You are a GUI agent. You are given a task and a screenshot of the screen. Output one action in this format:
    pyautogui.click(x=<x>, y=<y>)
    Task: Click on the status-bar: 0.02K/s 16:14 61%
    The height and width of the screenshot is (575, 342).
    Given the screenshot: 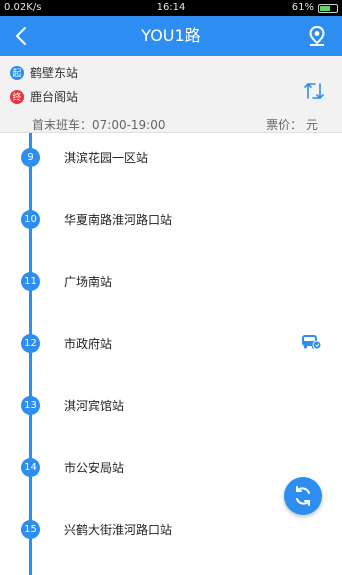 What is the action you would take?
    pyautogui.click(x=171, y=8)
    